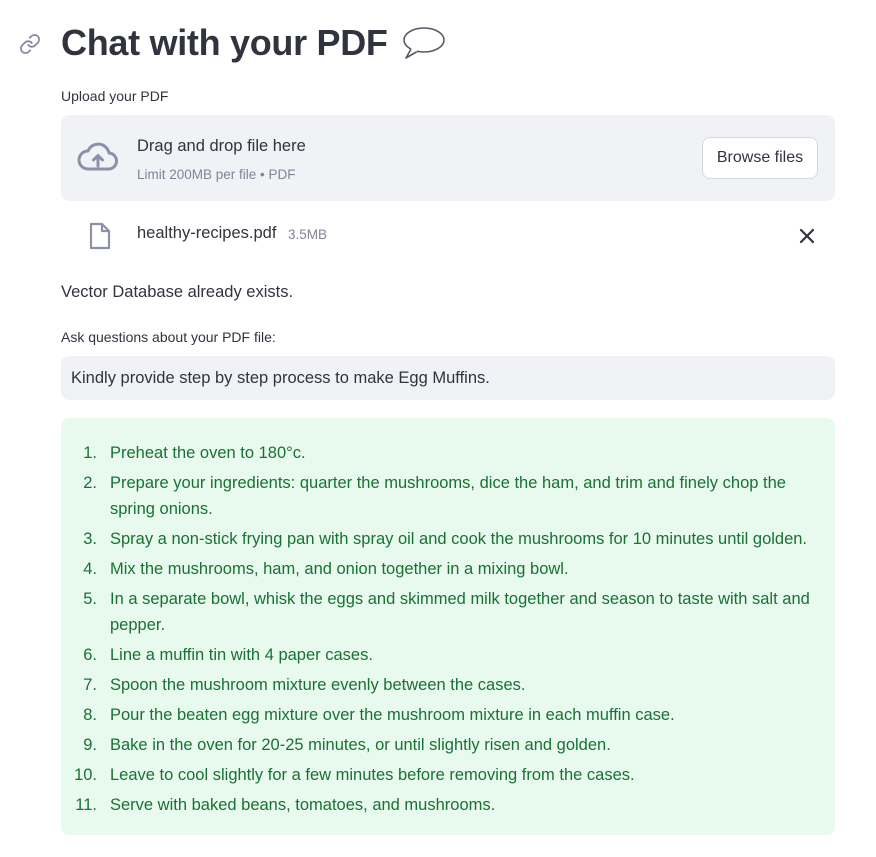  Describe the element at coordinates (85, 775) in the screenshot. I see `step-number: 10.` at that location.